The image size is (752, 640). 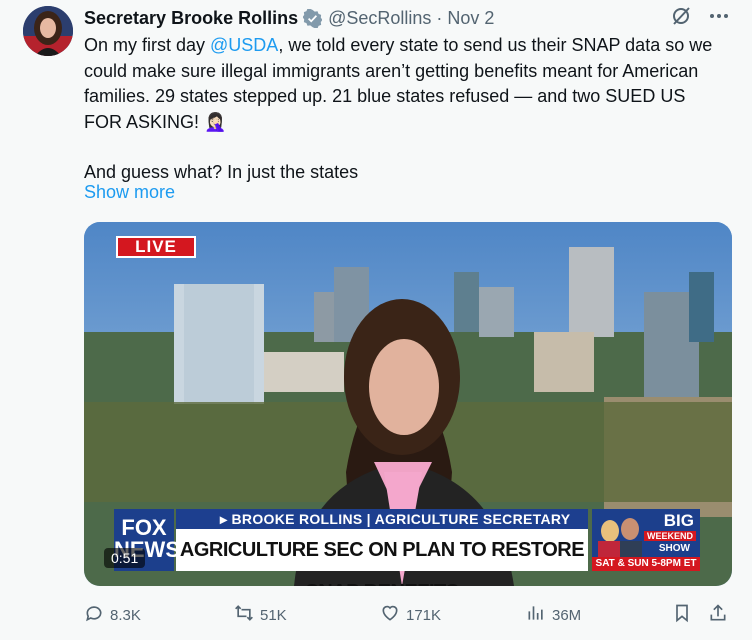 I want to click on like-count: 171K, so click(x=424, y=615).